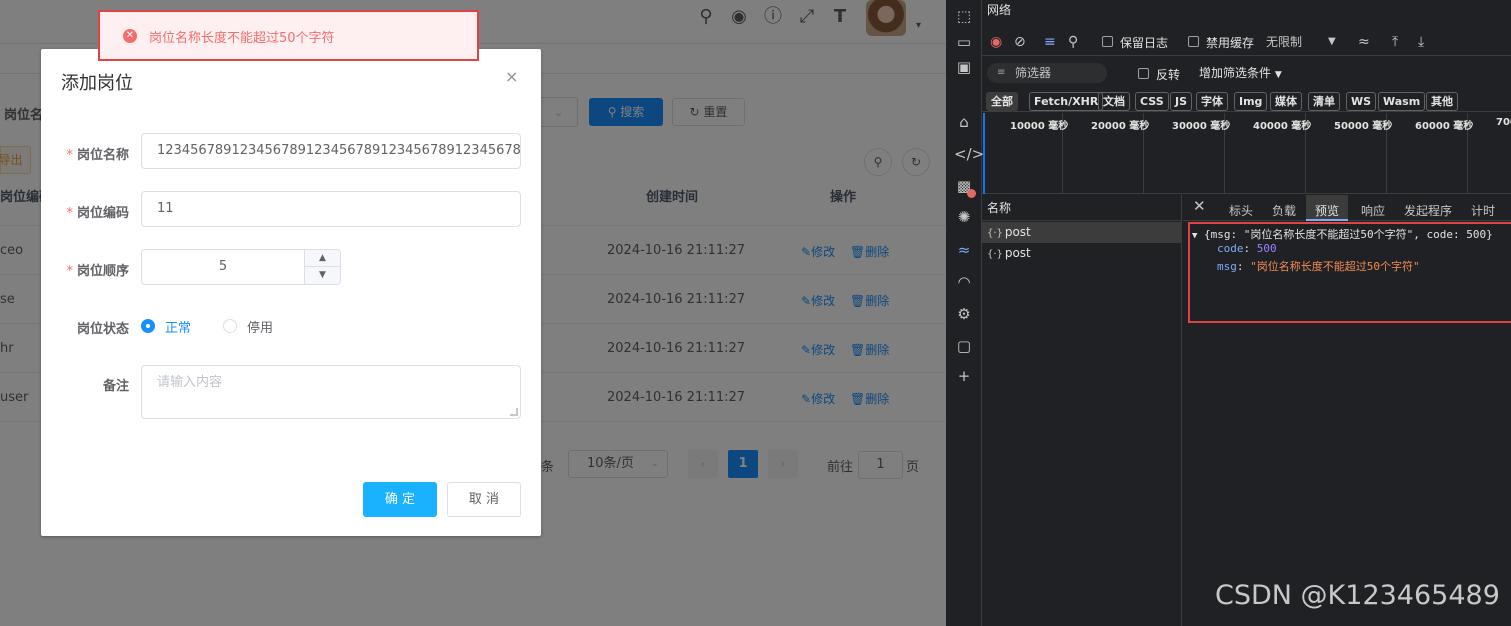 Image resolution: width=1511 pixels, height=626 pixels. I want to click on preview-msg-value: "岗位名称长度不能超过50个字符", so click(1335, 266).